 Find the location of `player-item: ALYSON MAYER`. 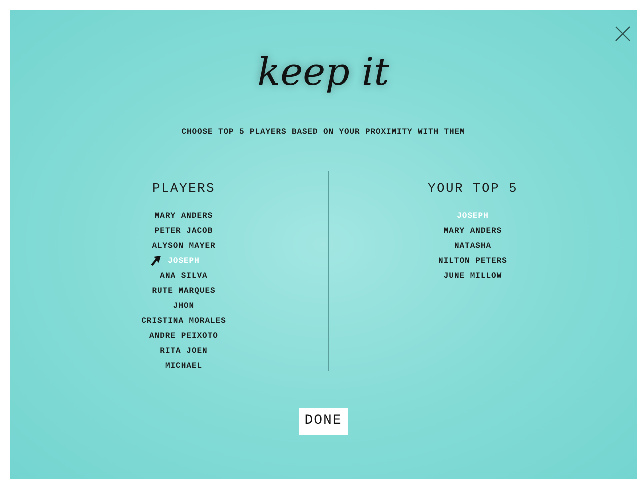

player-item: ALYSON MAYER is located at coordinates (184, 246).